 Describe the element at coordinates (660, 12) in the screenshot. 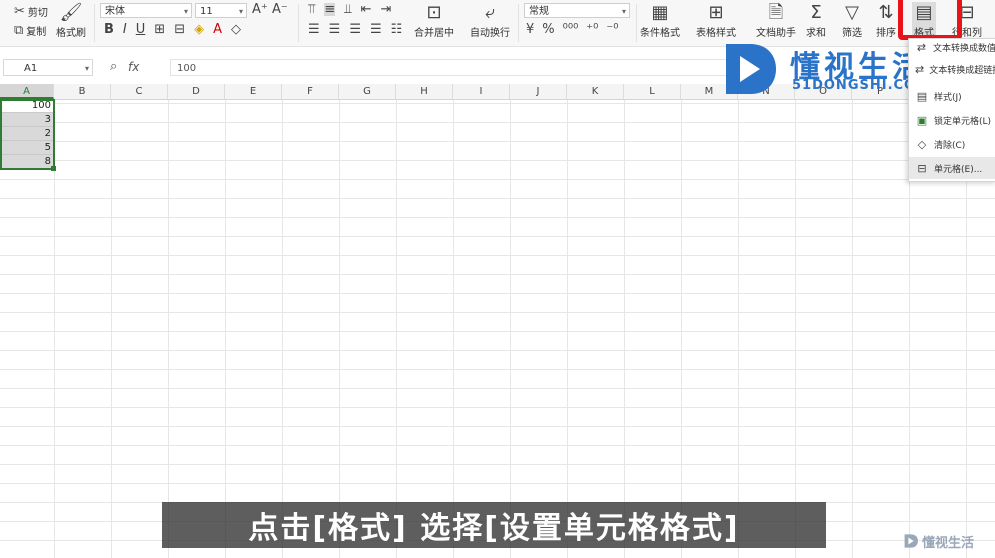

I see `conditional-format-icon: ▦` at that location.